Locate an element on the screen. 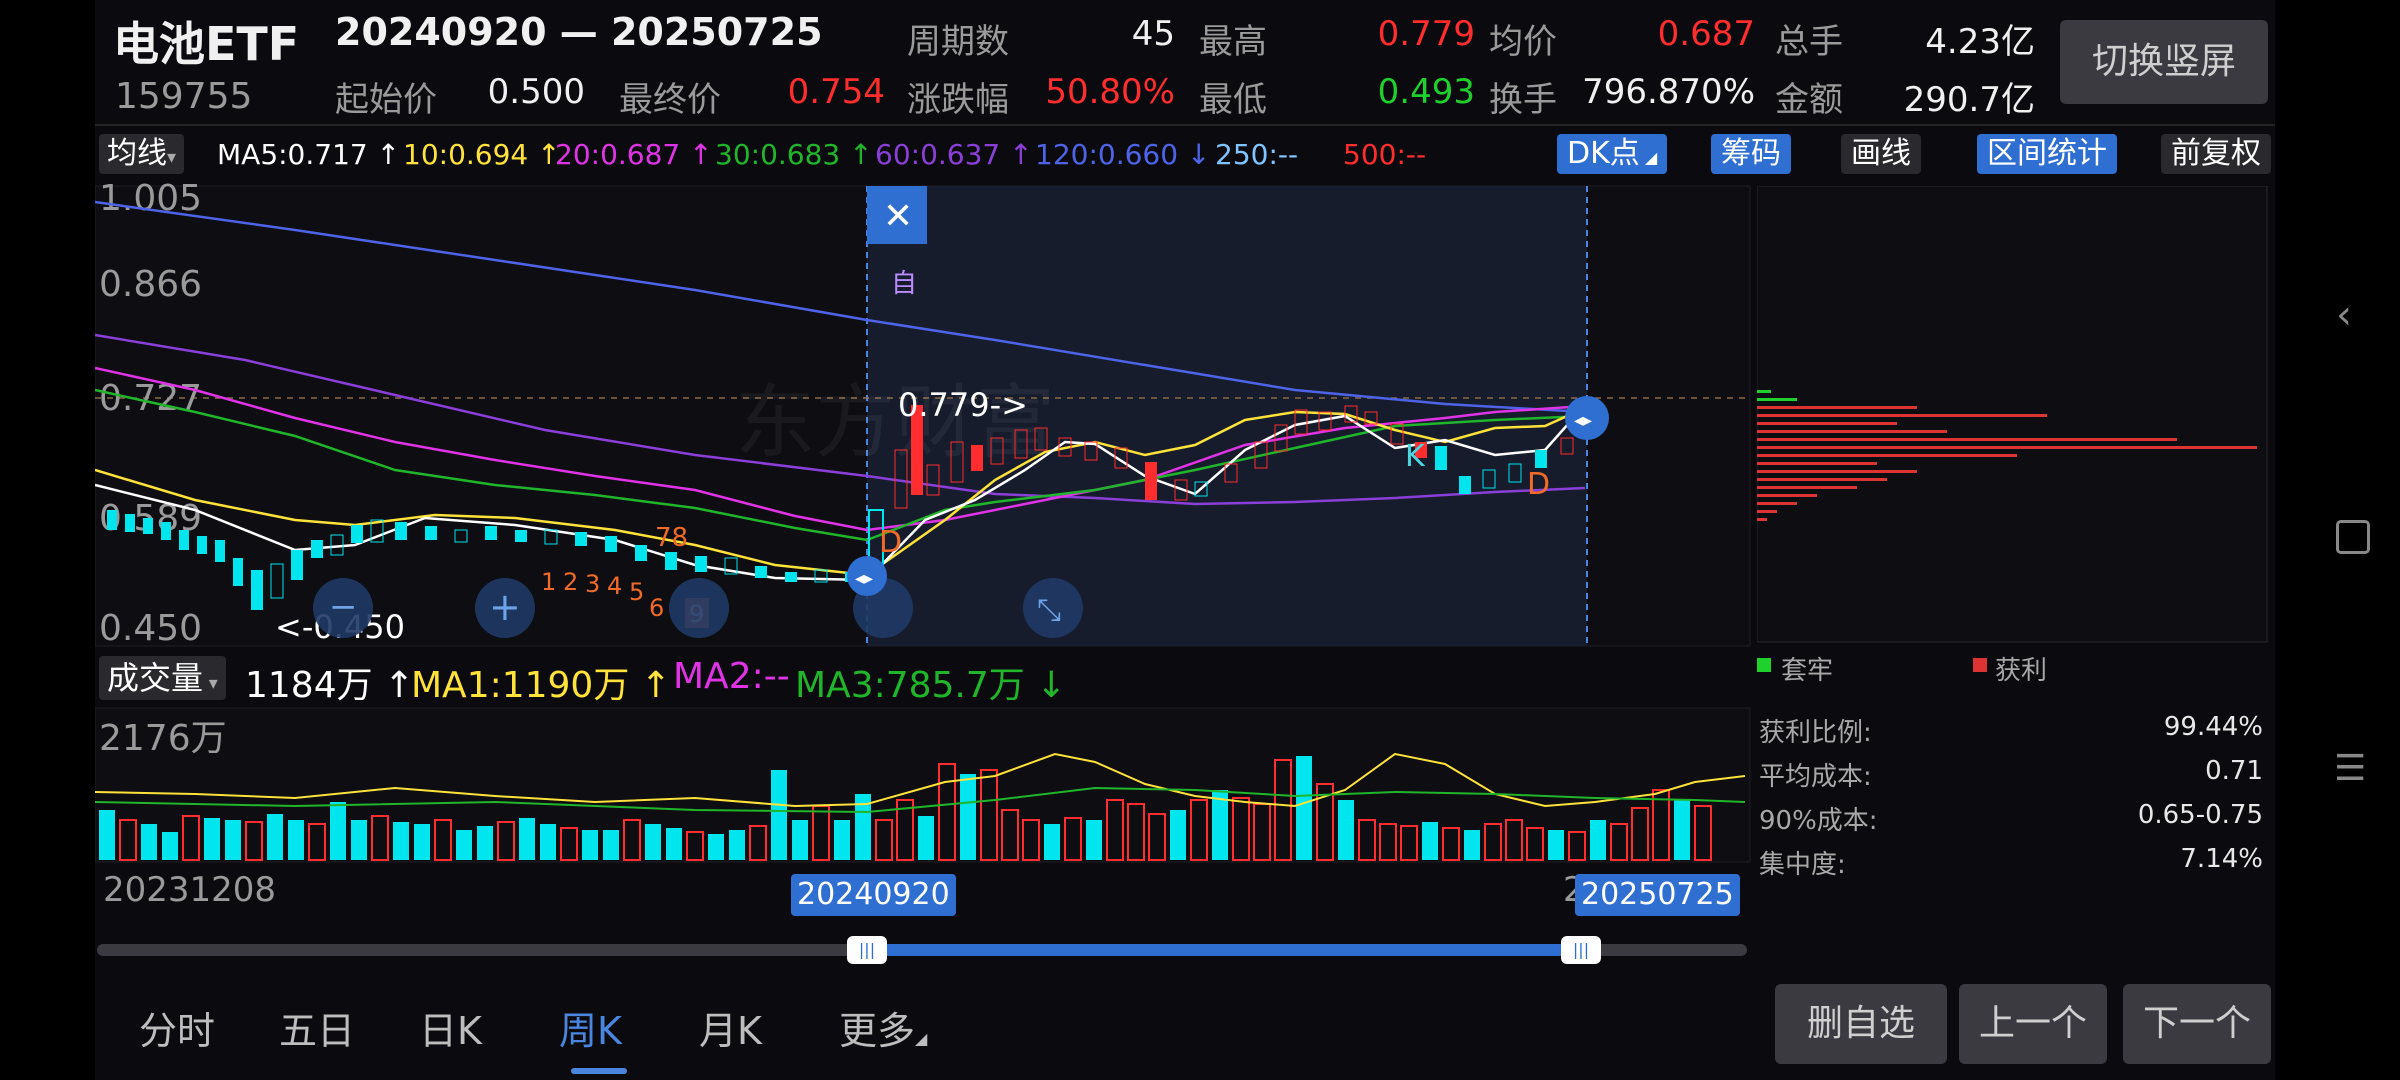  profit-swatch is located at coordinates (1980, 665).